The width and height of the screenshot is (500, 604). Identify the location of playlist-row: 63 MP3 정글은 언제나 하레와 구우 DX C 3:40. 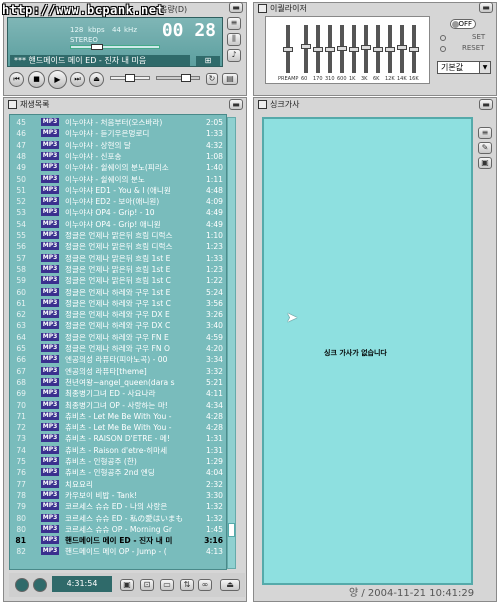
(118, 325).